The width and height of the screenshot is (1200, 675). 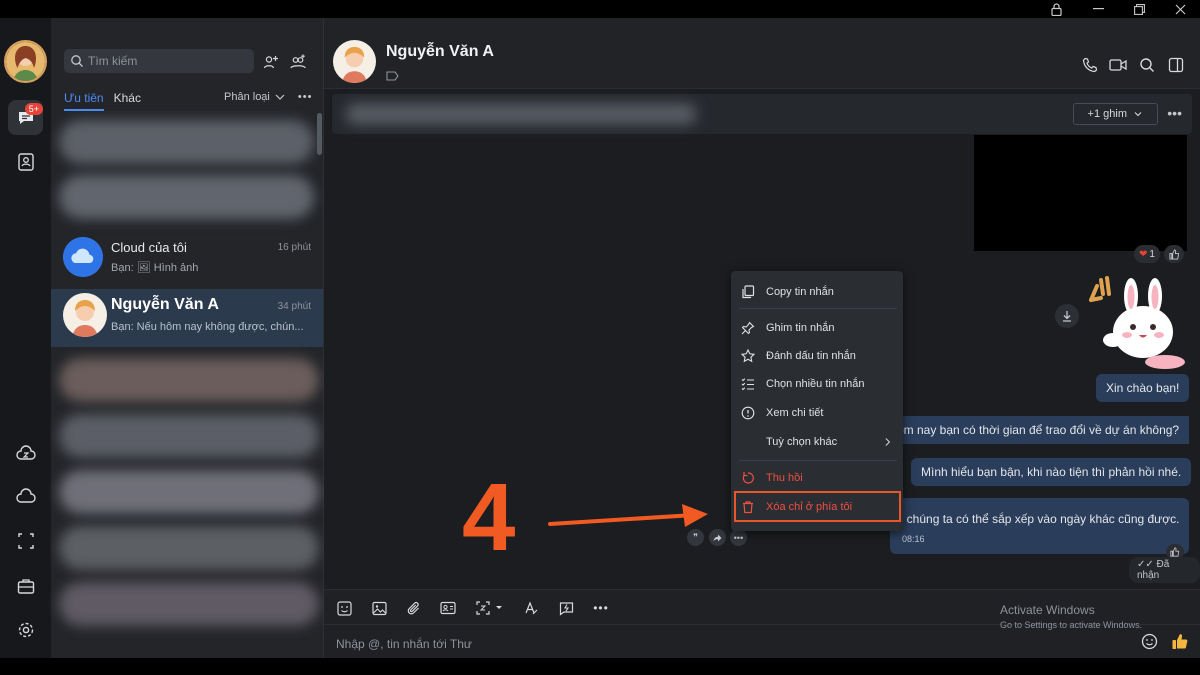 I want to click on emoji-icon, so click(x=1149, y=644).